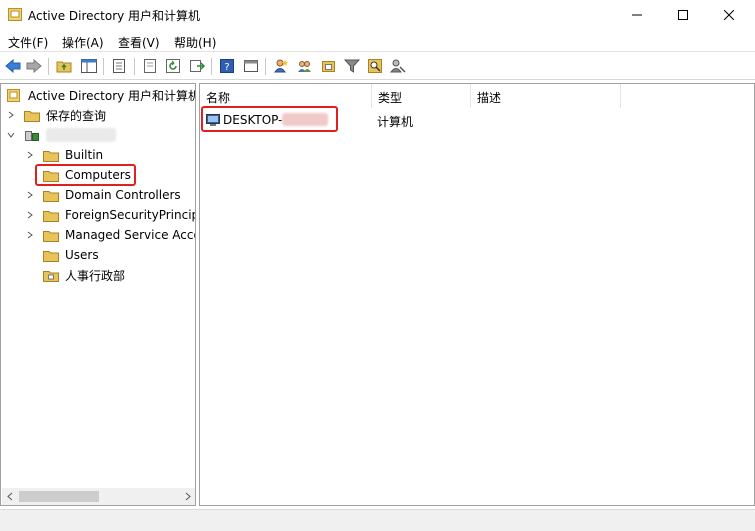 The height and width of the screenshot is (531, 755). What do you see at coordinates (32, 135) in the screenshot?
I see `domain-icon` at bounding box center [32, 135].